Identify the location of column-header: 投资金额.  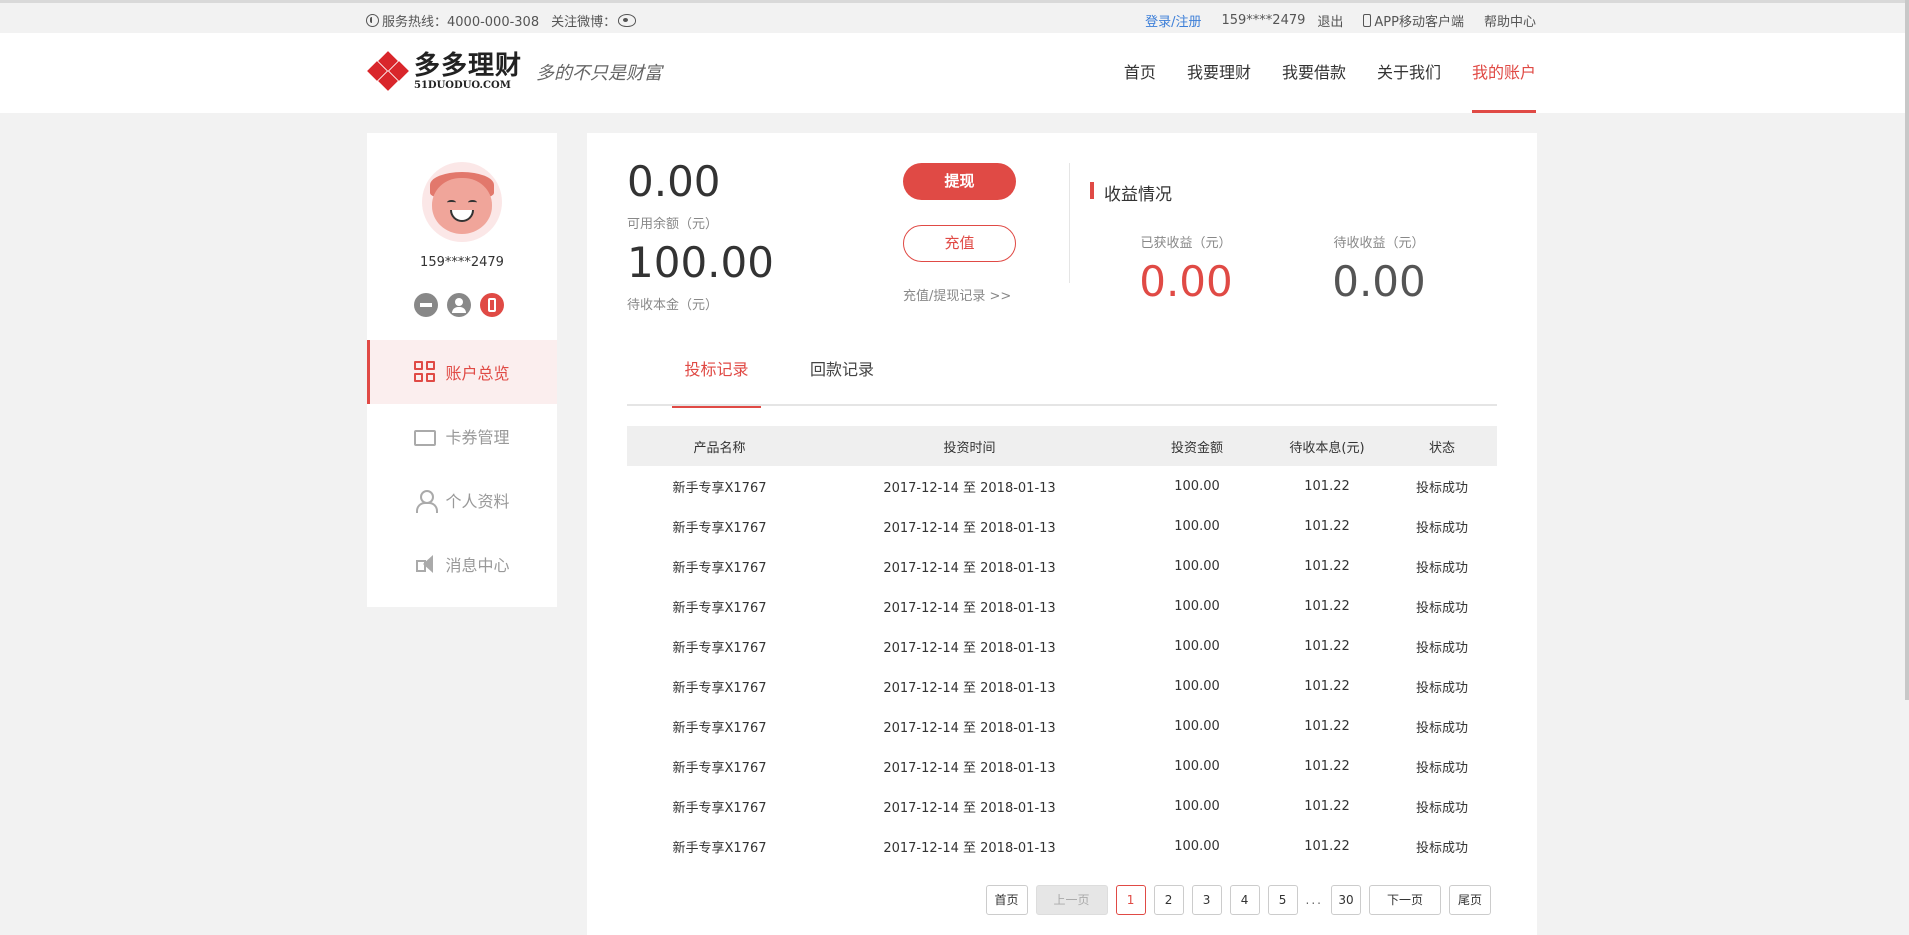
(1196, 448).